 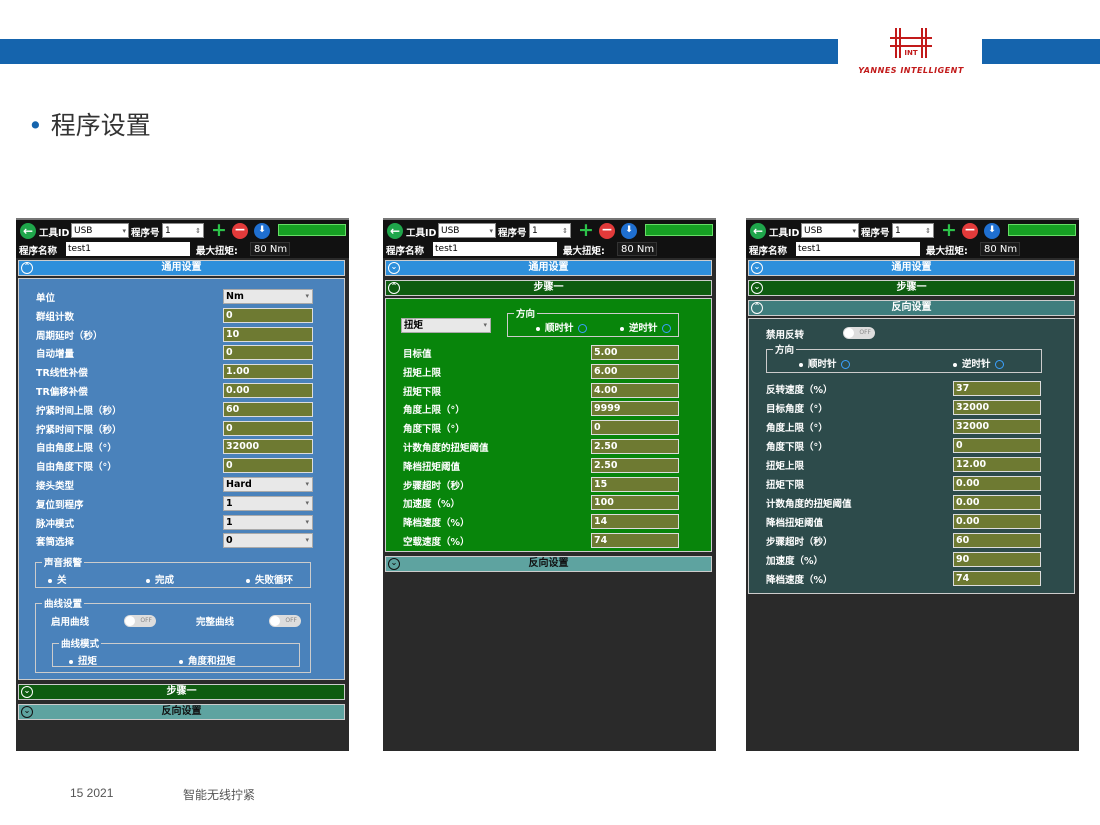 I want to click on control-mode-select: 扭矩 ▾, so click(x=446, y=325).